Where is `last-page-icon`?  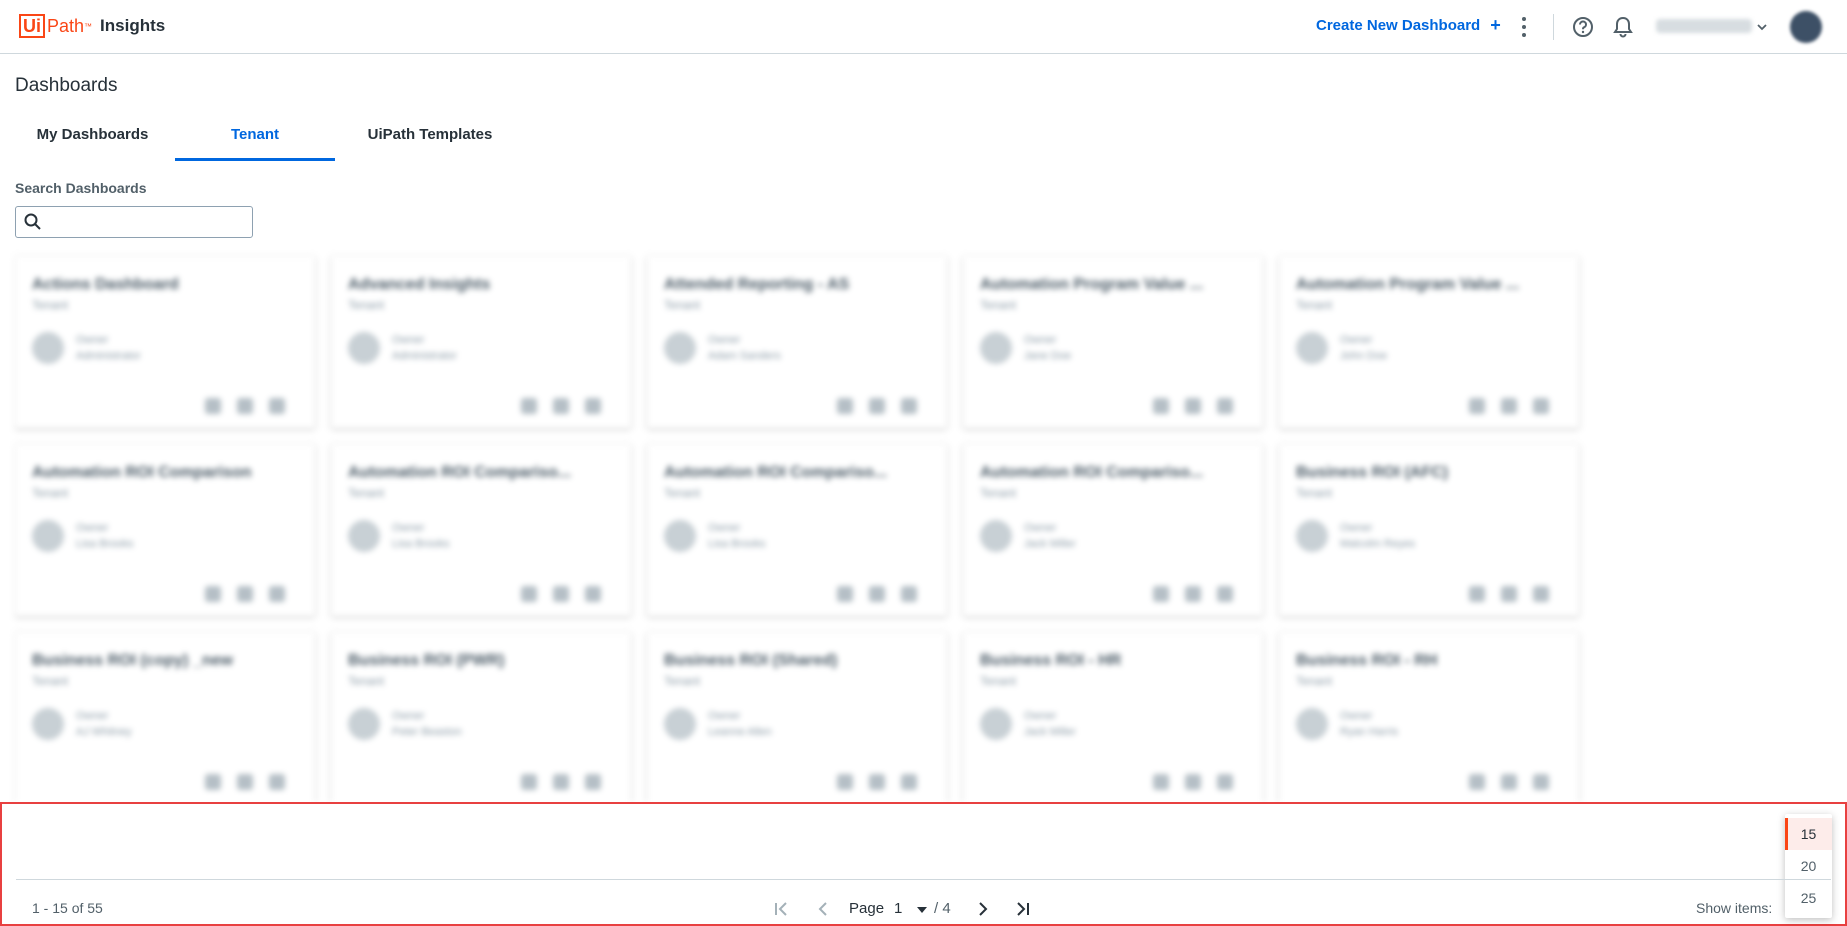
last-page-icon is located at coordinates (1023, 911).